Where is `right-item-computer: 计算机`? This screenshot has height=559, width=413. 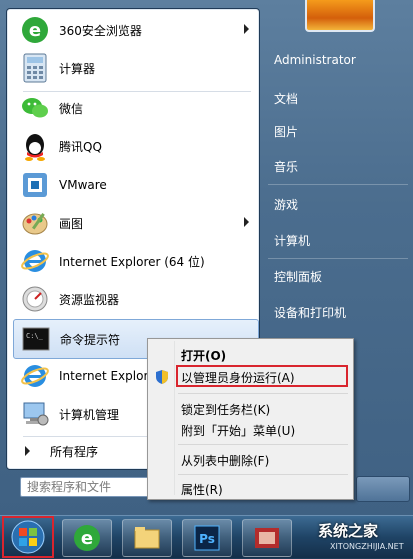
right-item-computer: 计算机 is located at coordinates (292, 240).